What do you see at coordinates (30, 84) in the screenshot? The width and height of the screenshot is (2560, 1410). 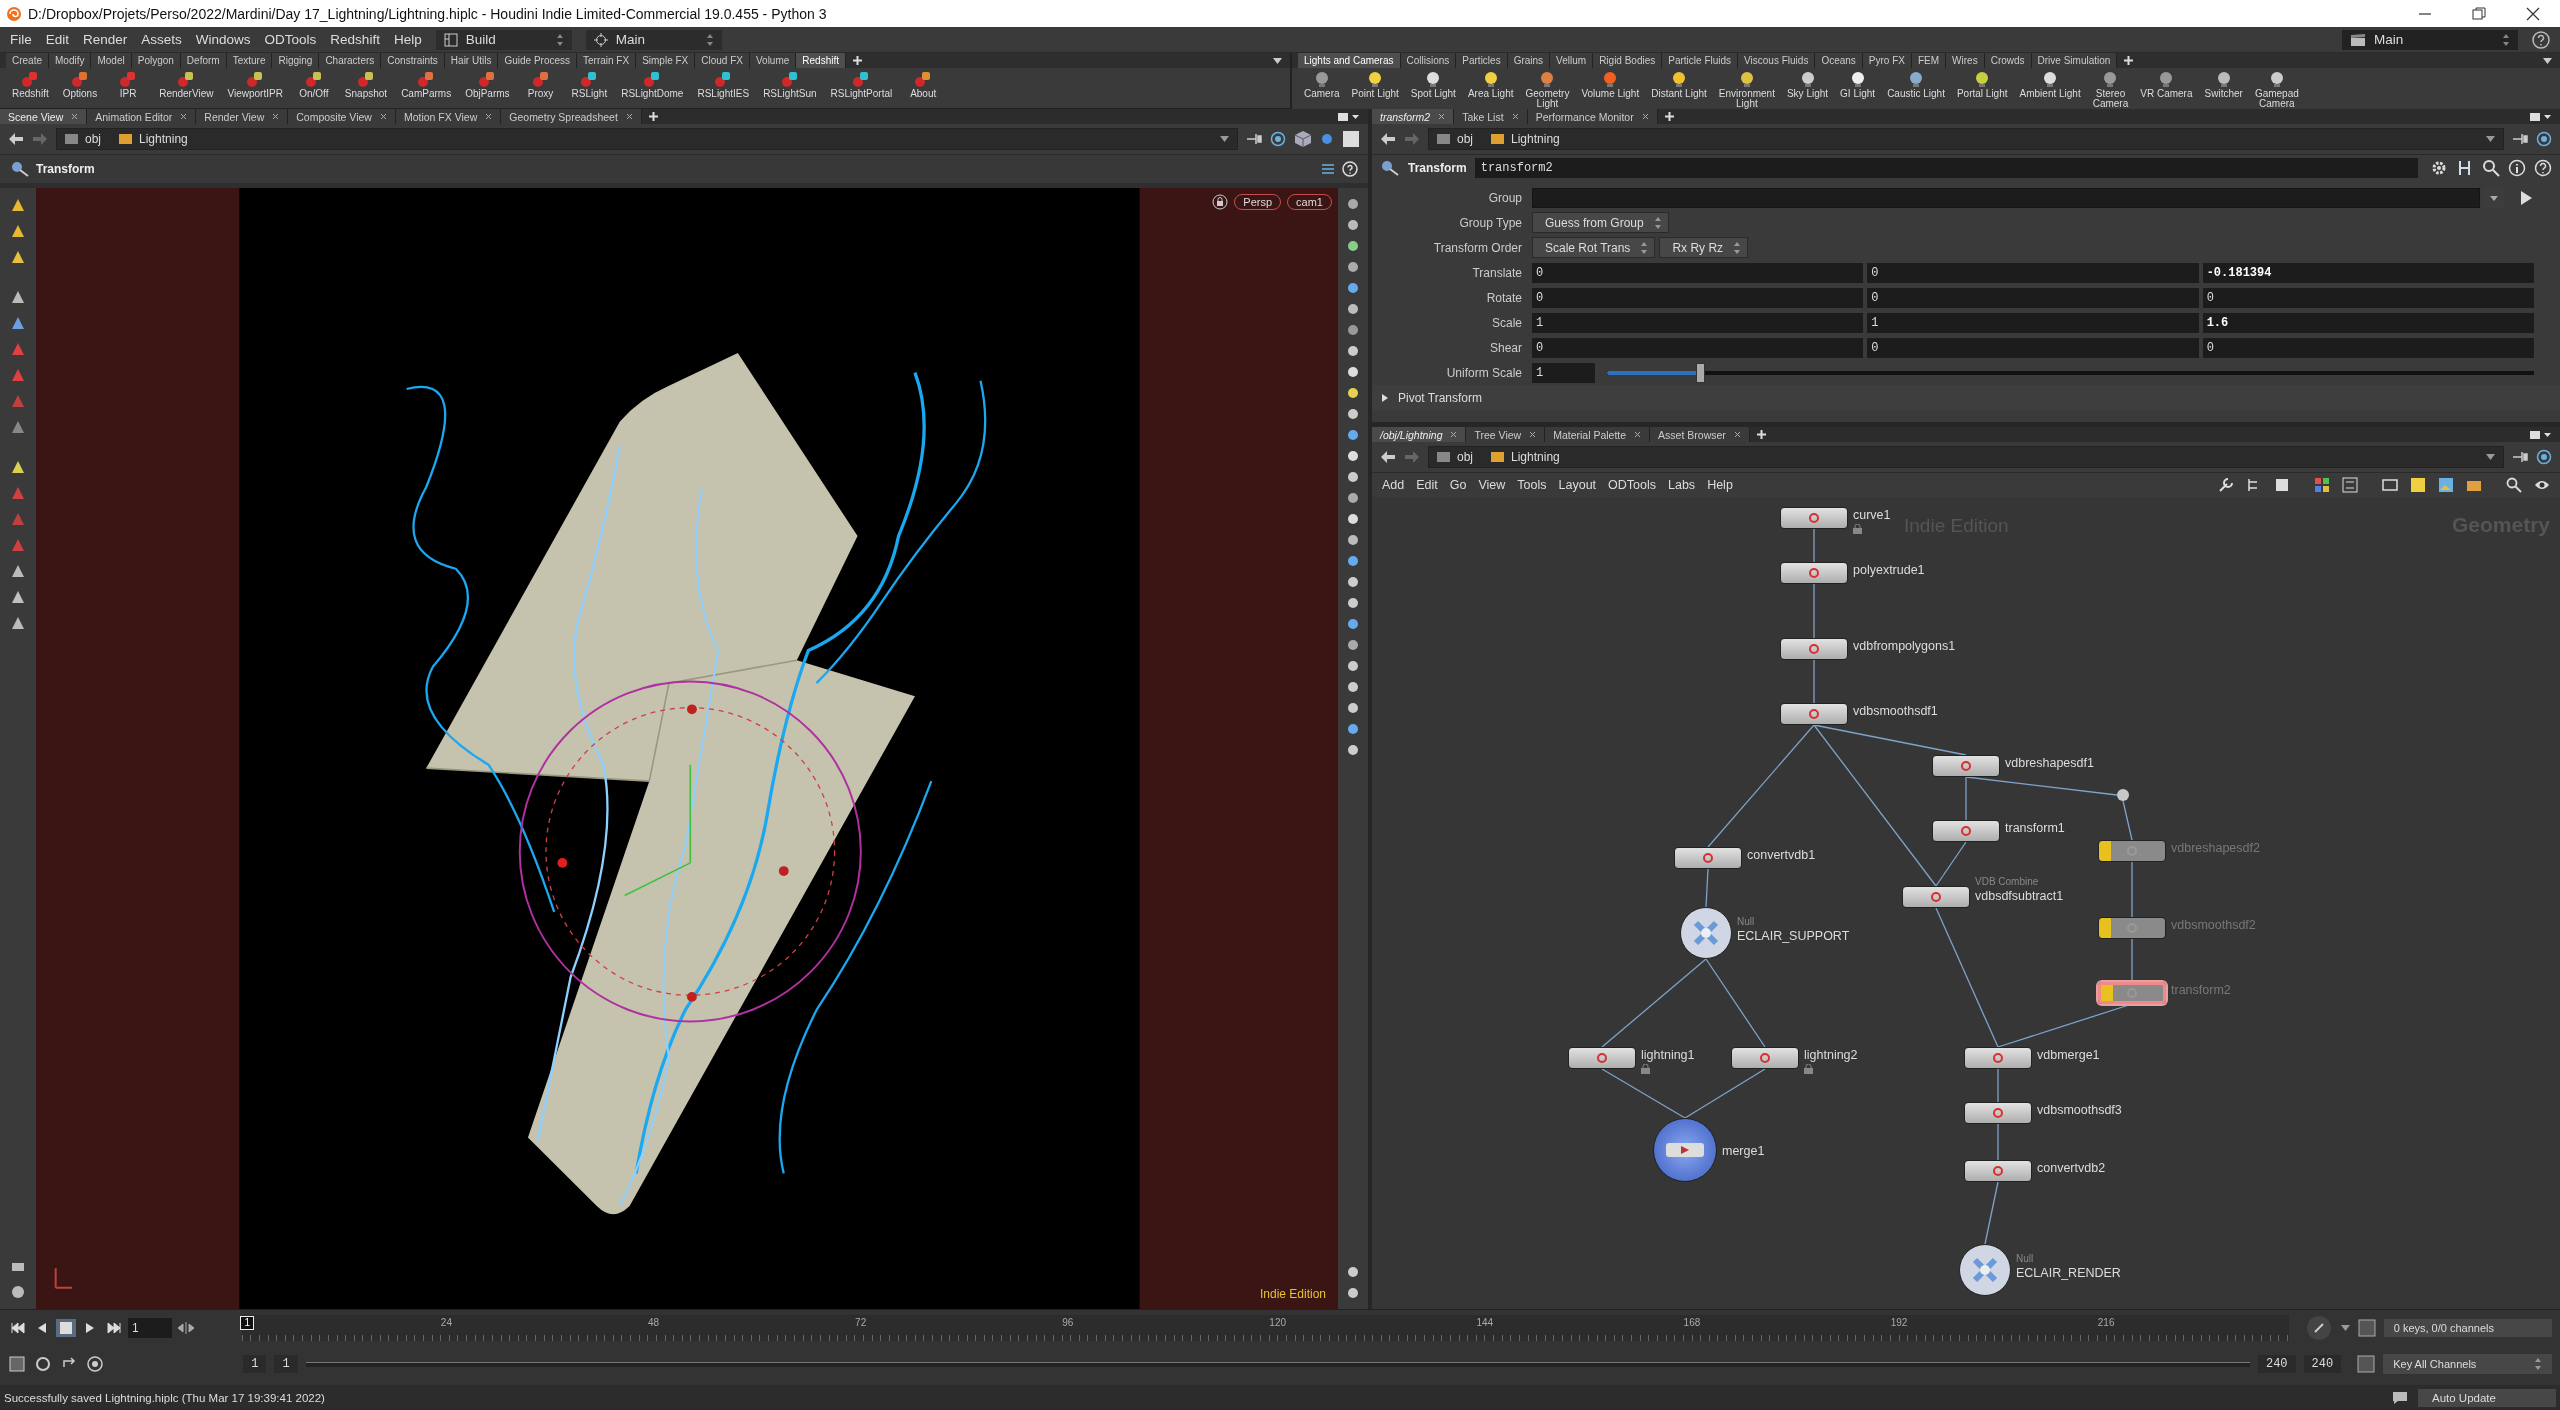 I see `shelf-tool: Redshift` at bounding box center [30, 84].